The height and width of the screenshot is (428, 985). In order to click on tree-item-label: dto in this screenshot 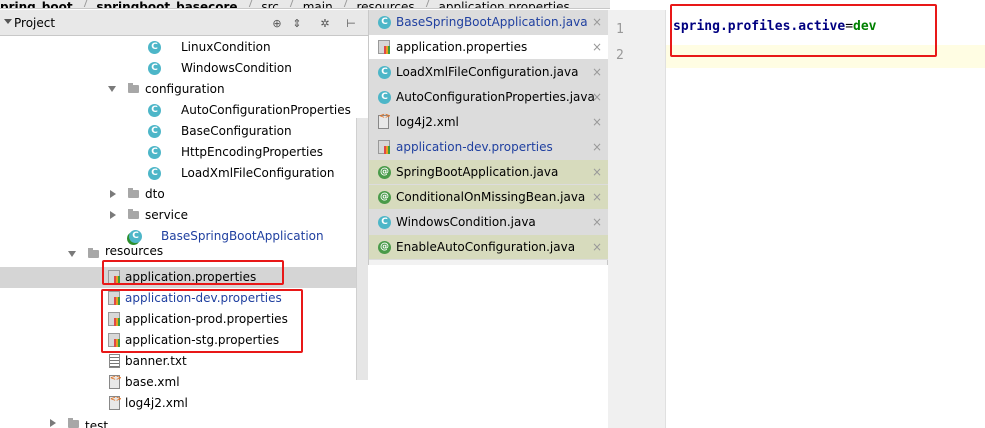, I will do `click(155, 194)`.